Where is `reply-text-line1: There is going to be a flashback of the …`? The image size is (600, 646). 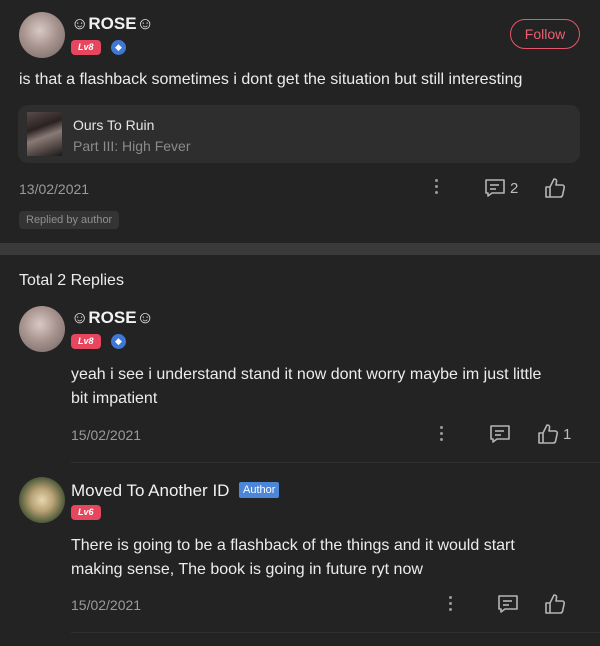
reply-text-line1: There is going to be a flashback of the … is located at coordinates (293, 545).